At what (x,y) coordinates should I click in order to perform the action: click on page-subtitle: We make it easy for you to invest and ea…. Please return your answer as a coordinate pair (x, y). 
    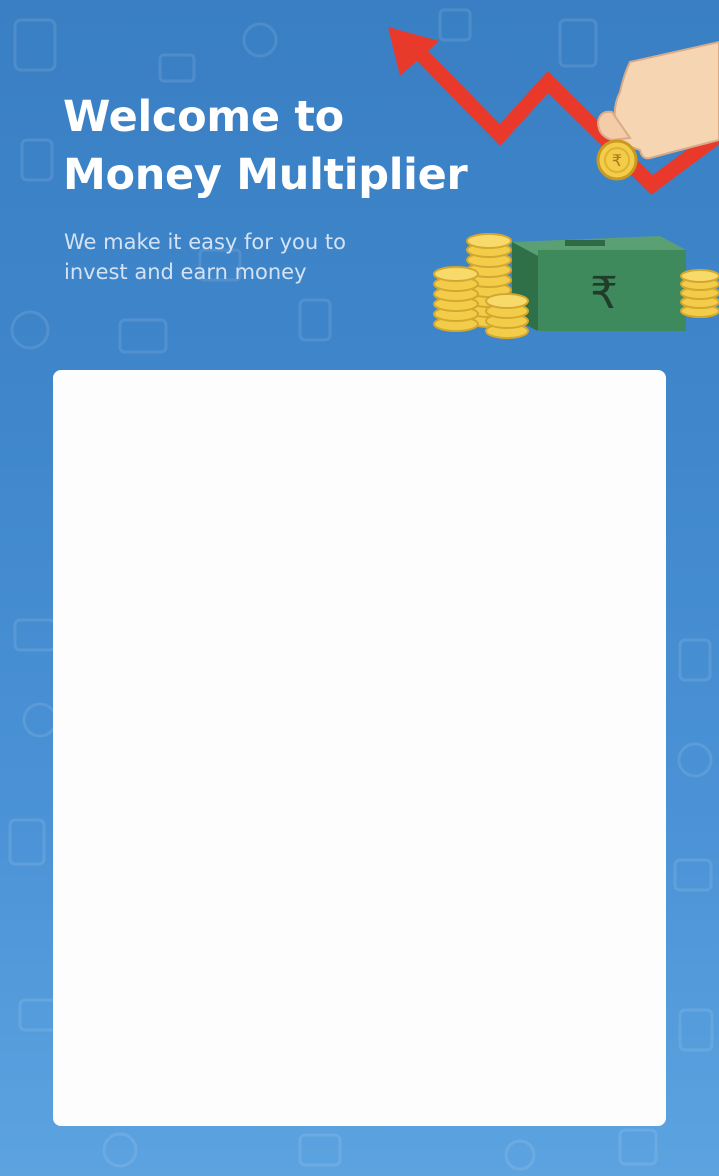
    Looking at the image, I should click on (234, 257).